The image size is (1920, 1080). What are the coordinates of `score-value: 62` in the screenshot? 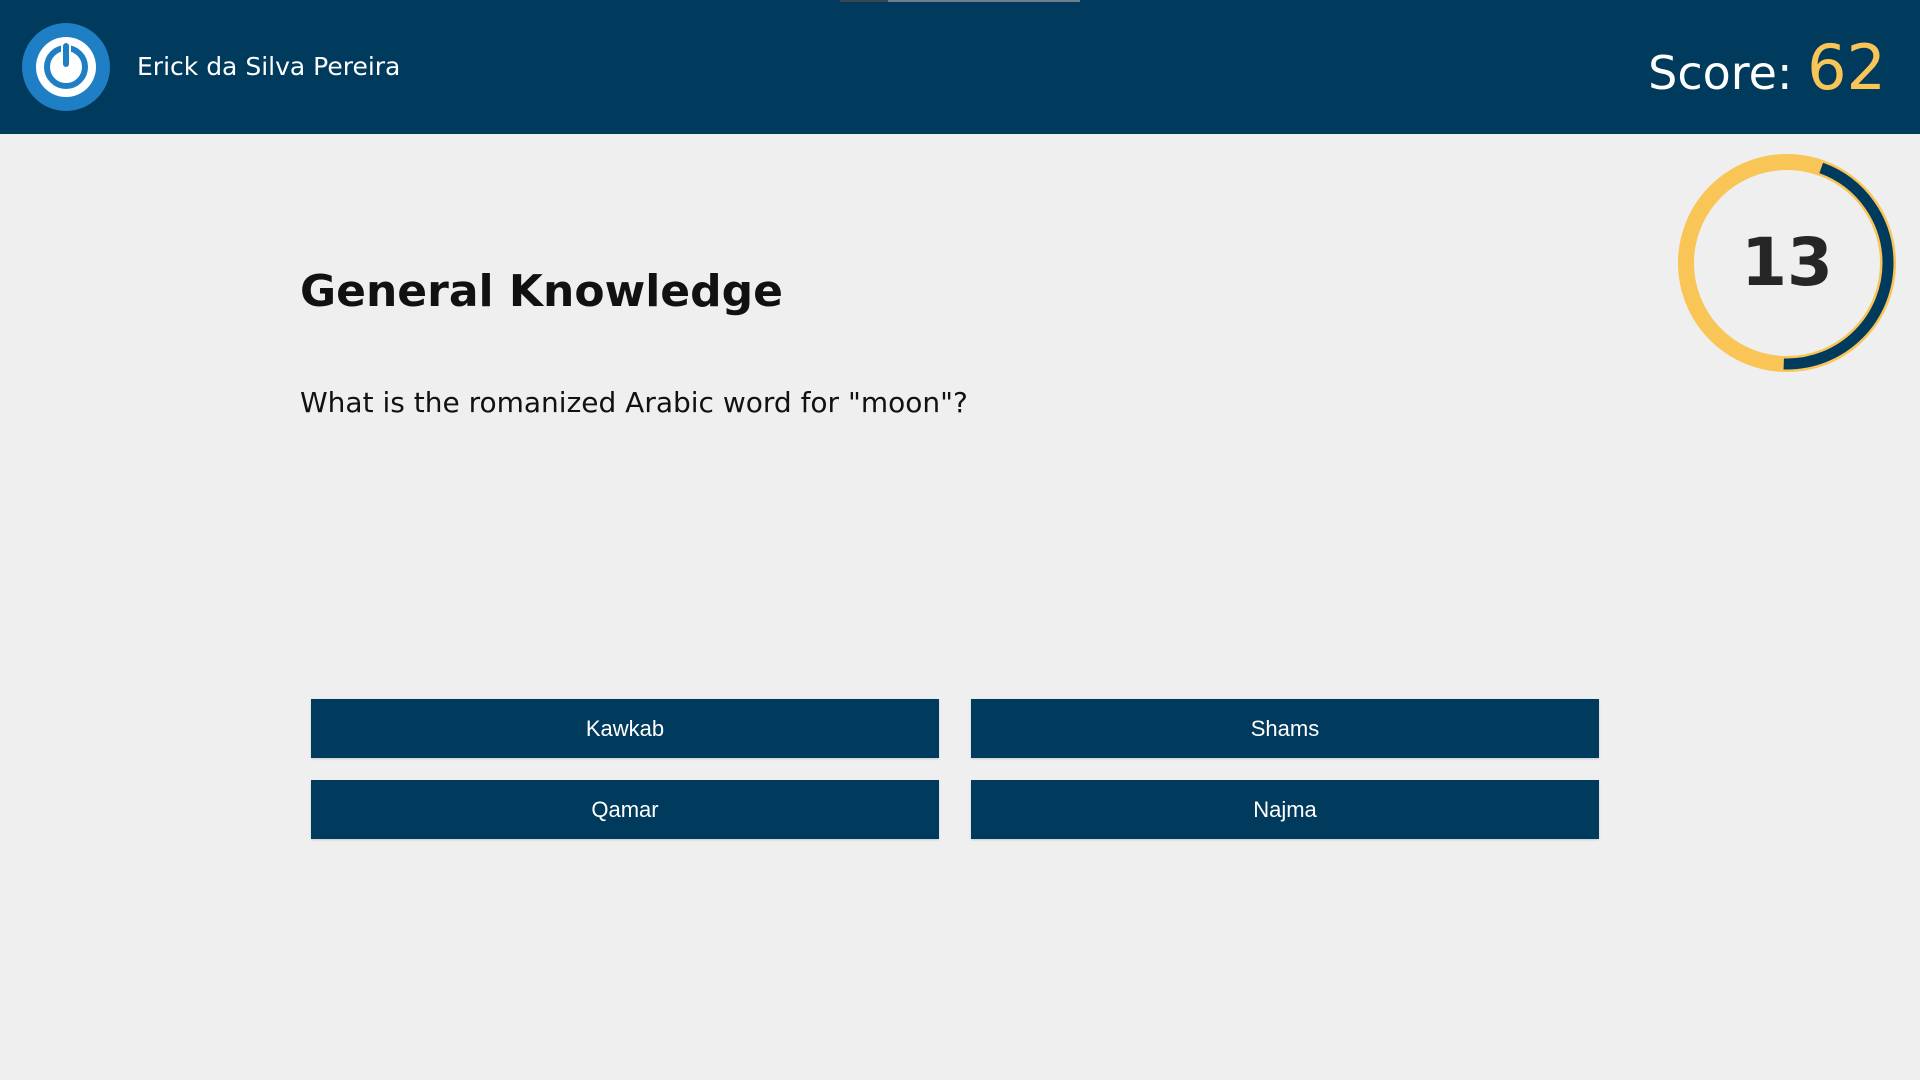 It's located at (1846, 67).